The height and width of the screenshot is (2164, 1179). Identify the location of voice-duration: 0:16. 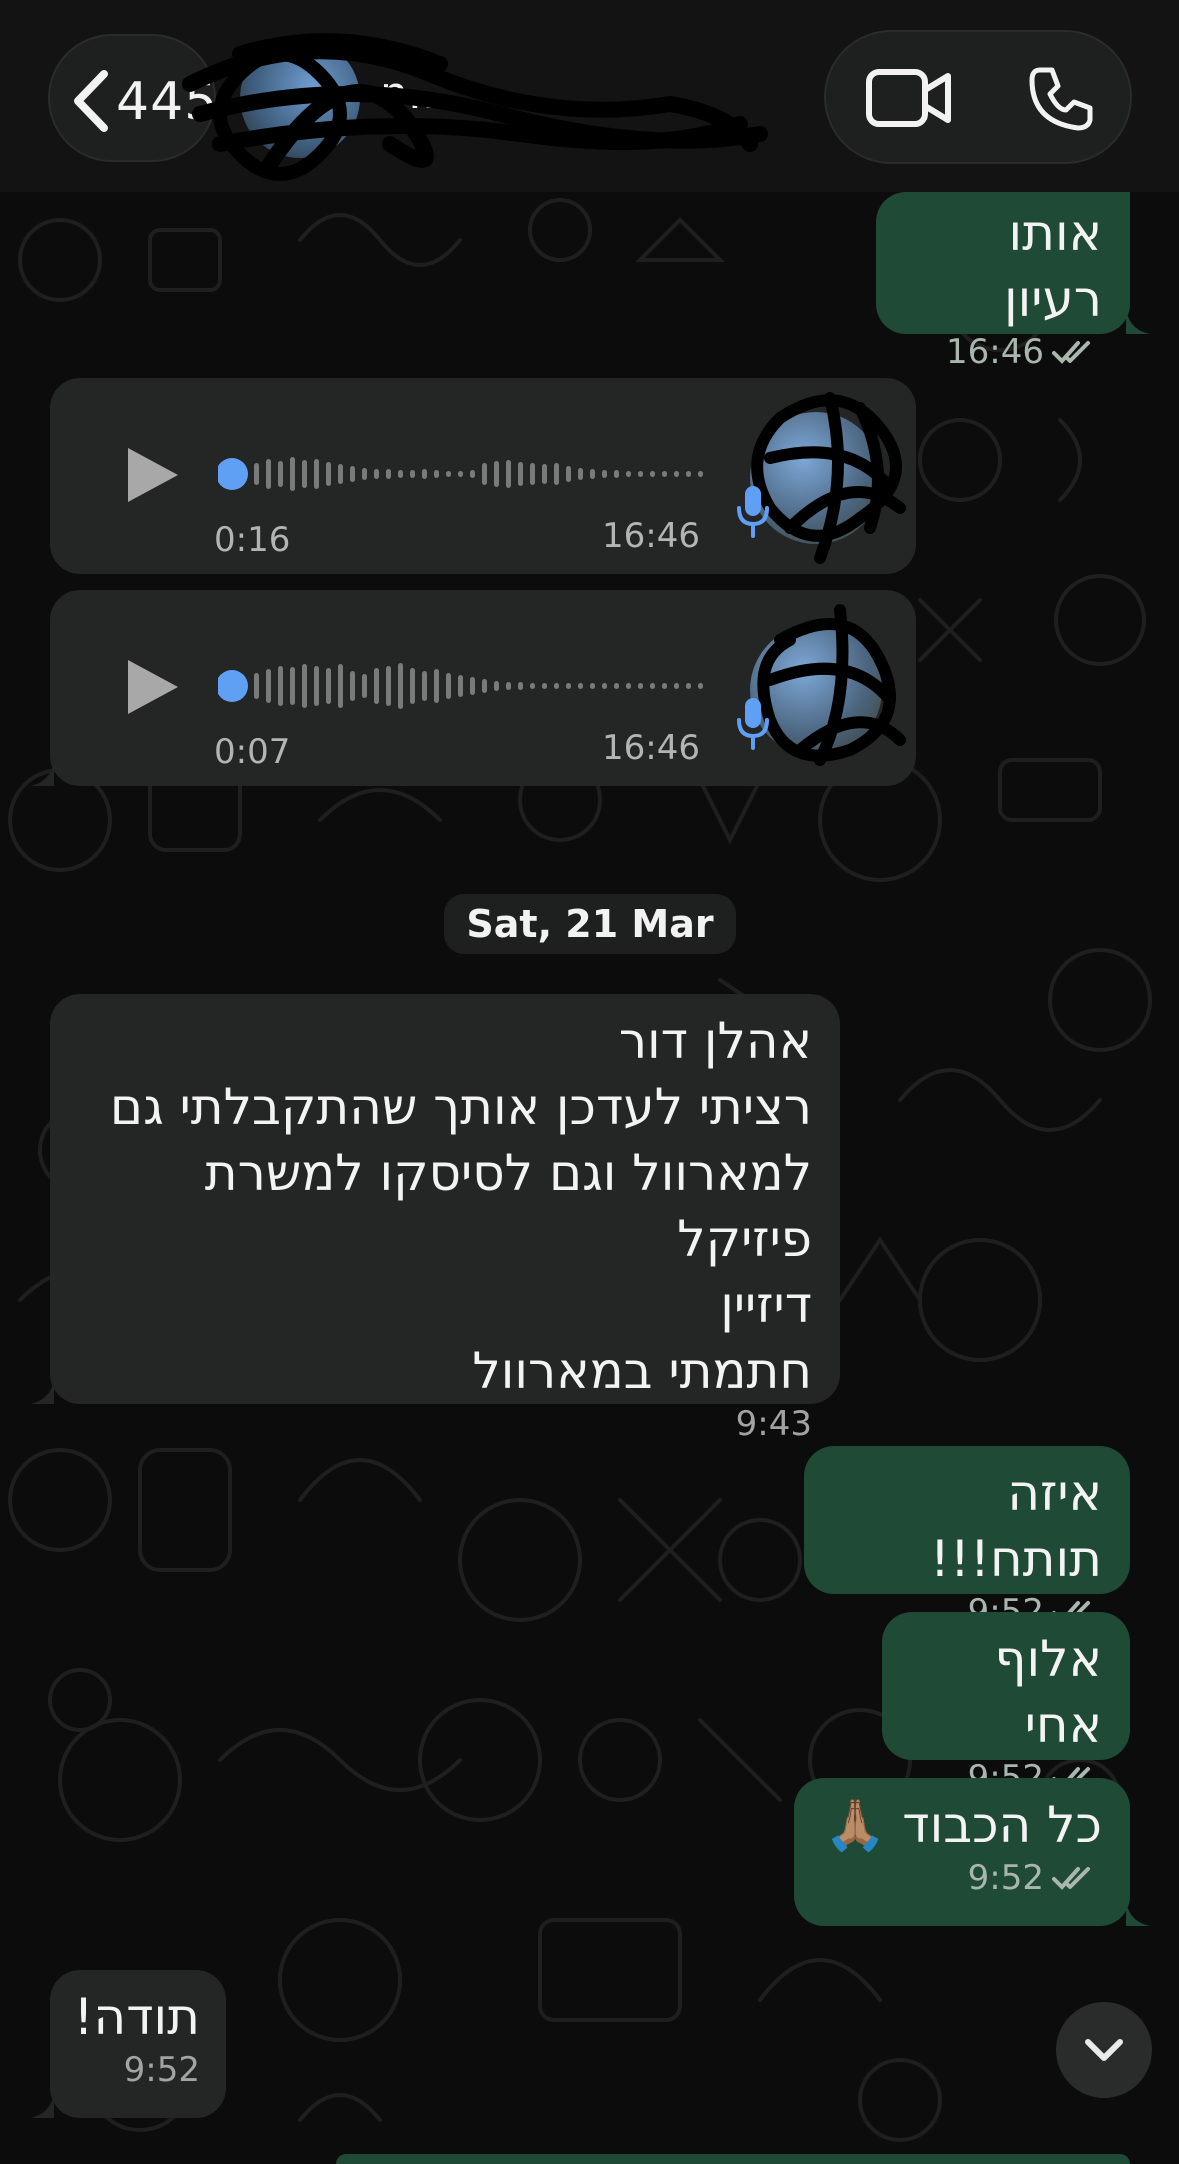
(252, 540).